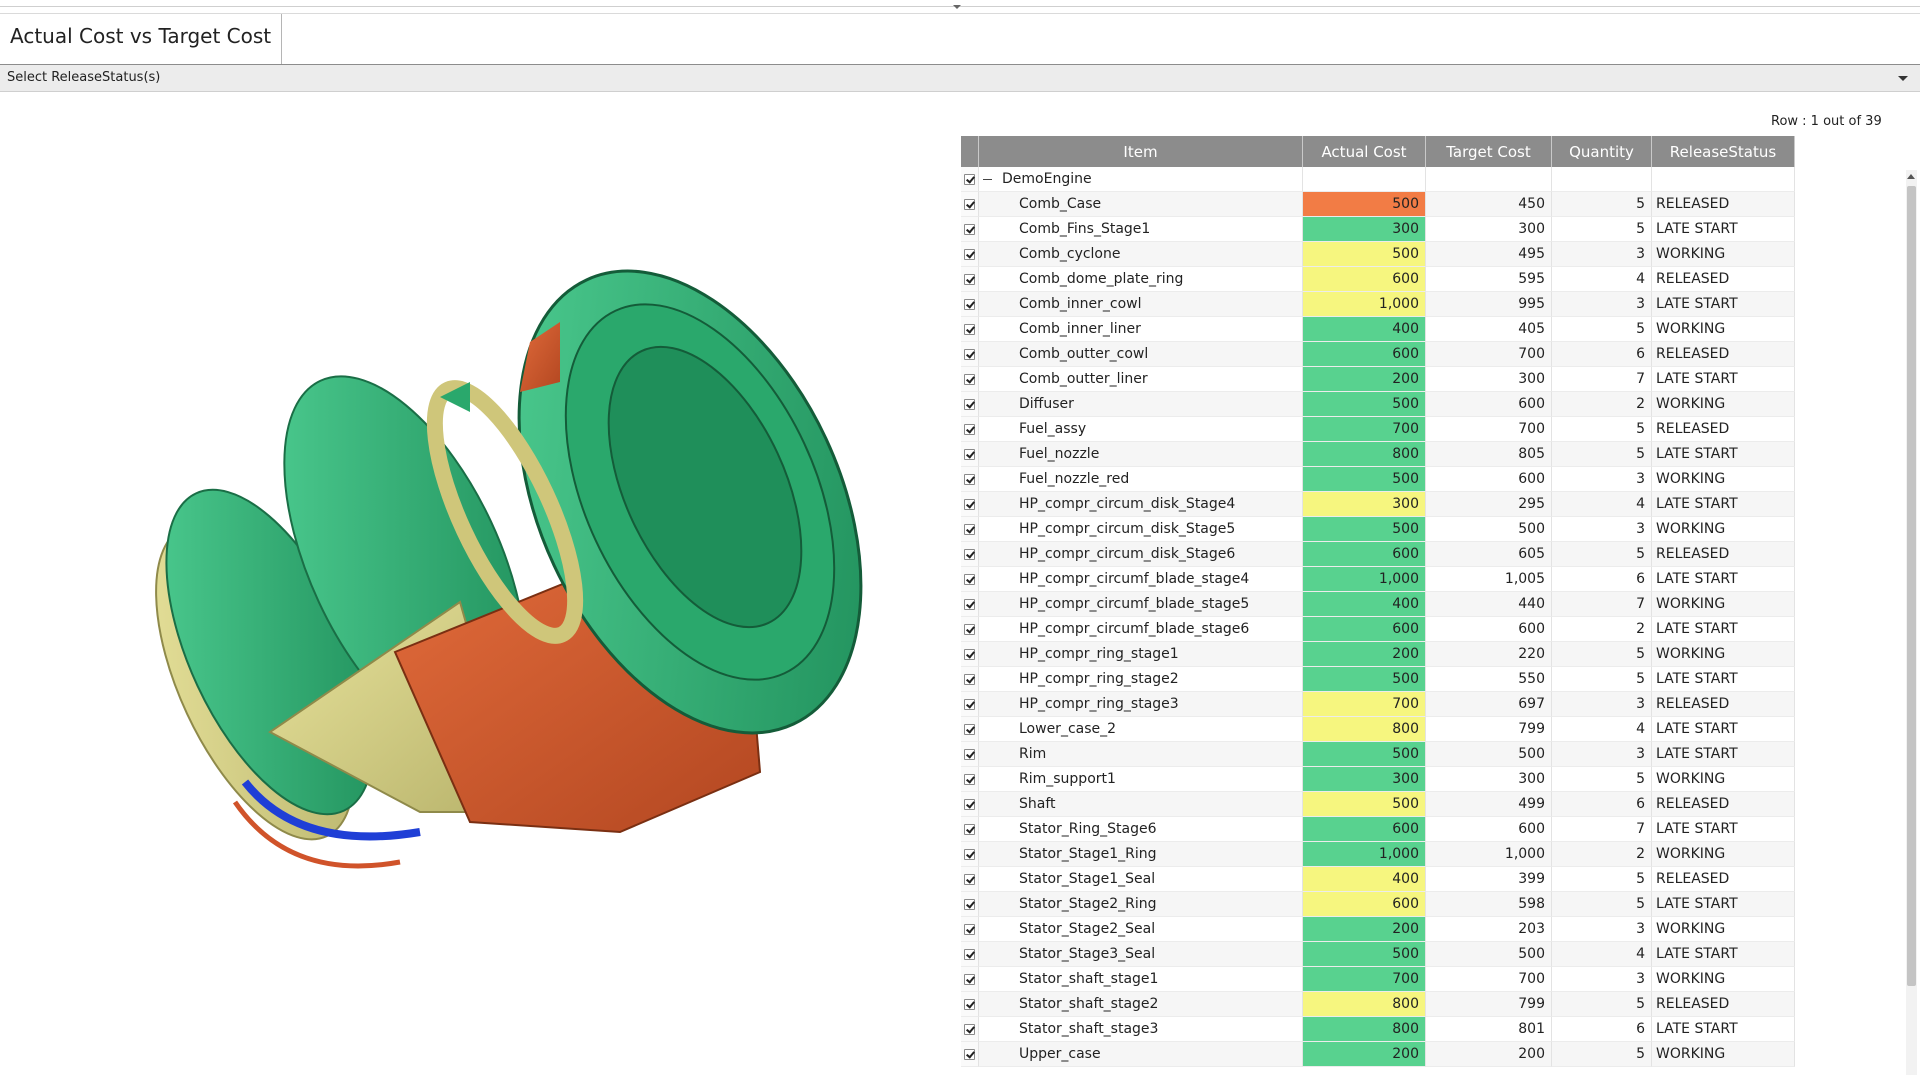 This screenshot has width=1920, height=1080. What do you see at coordinates (1378, 229) in the screenshot?
I see `table-row: Comb_Fins_Stage1 300 300 5 LATE START` at bounding box center [1378, 229].